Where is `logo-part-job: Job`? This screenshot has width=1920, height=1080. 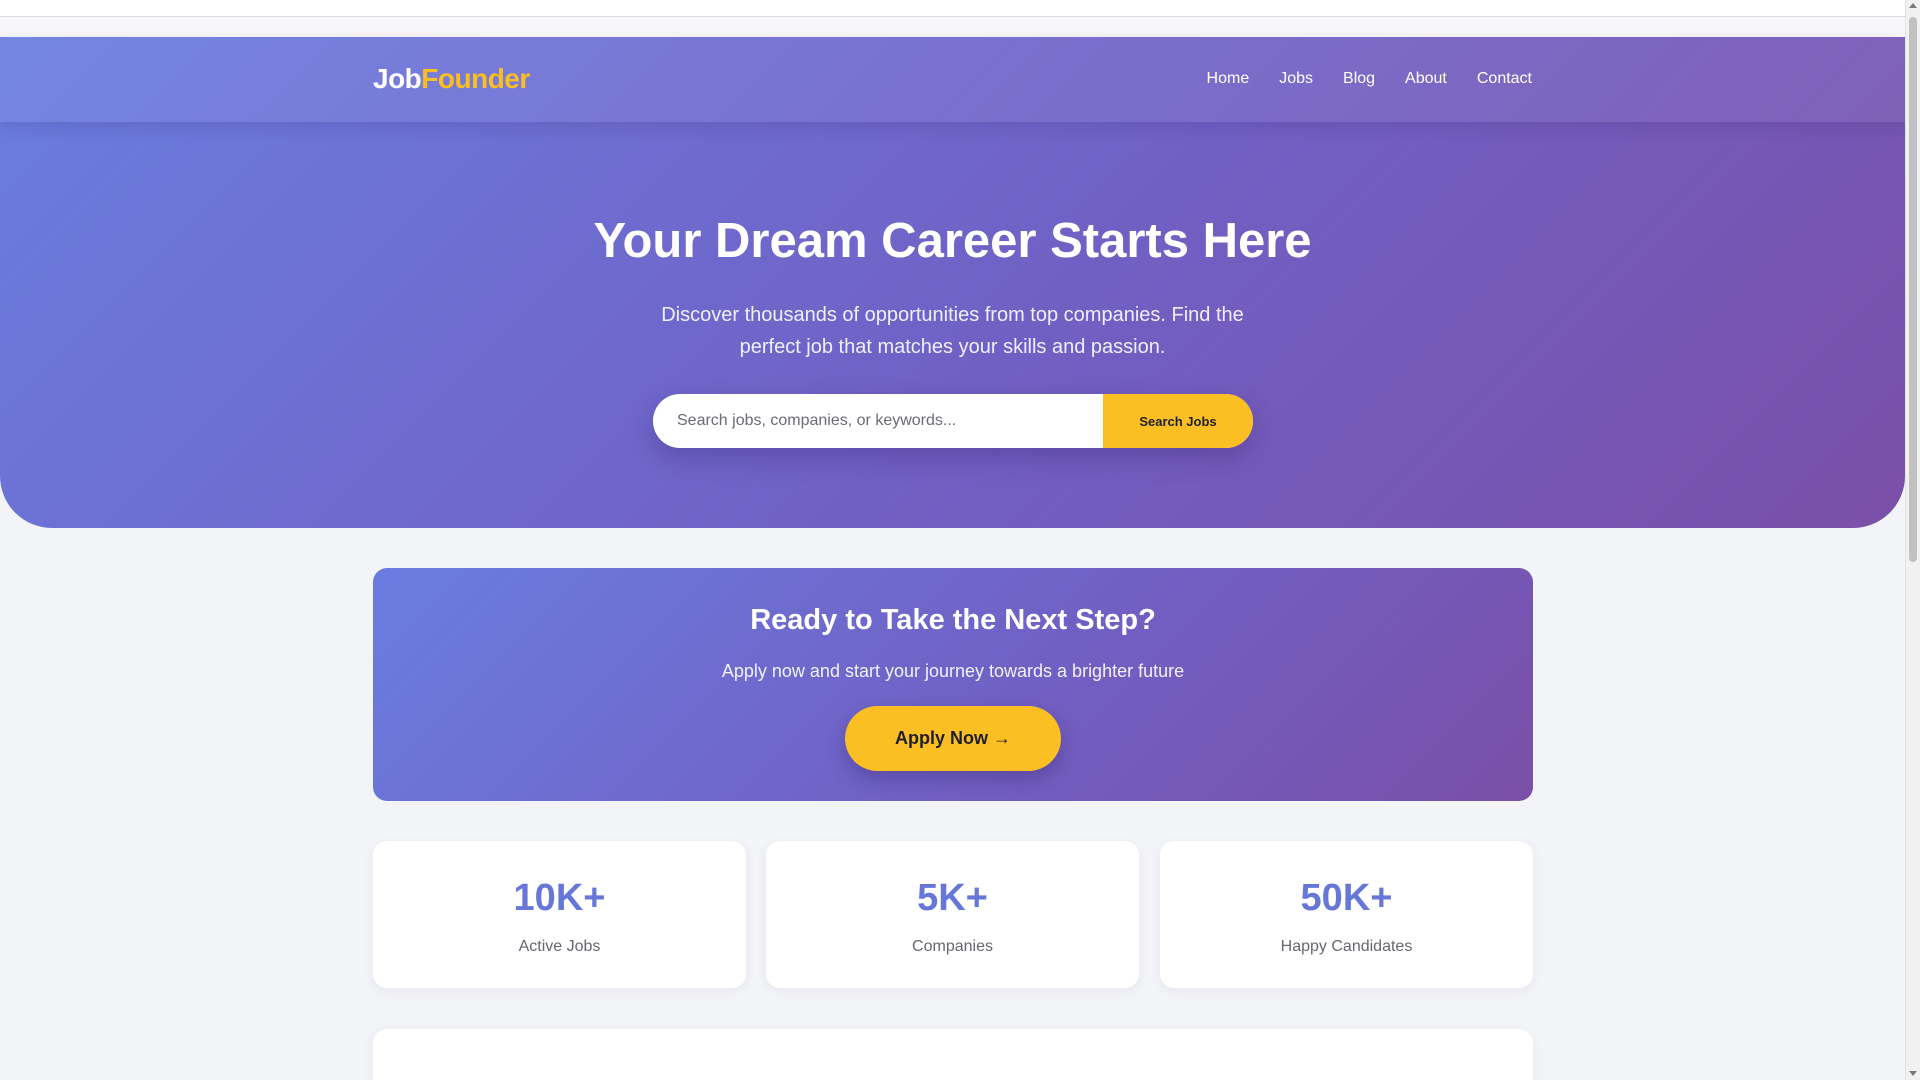
logo-part-job: Job is located at coordinates (397, 78).